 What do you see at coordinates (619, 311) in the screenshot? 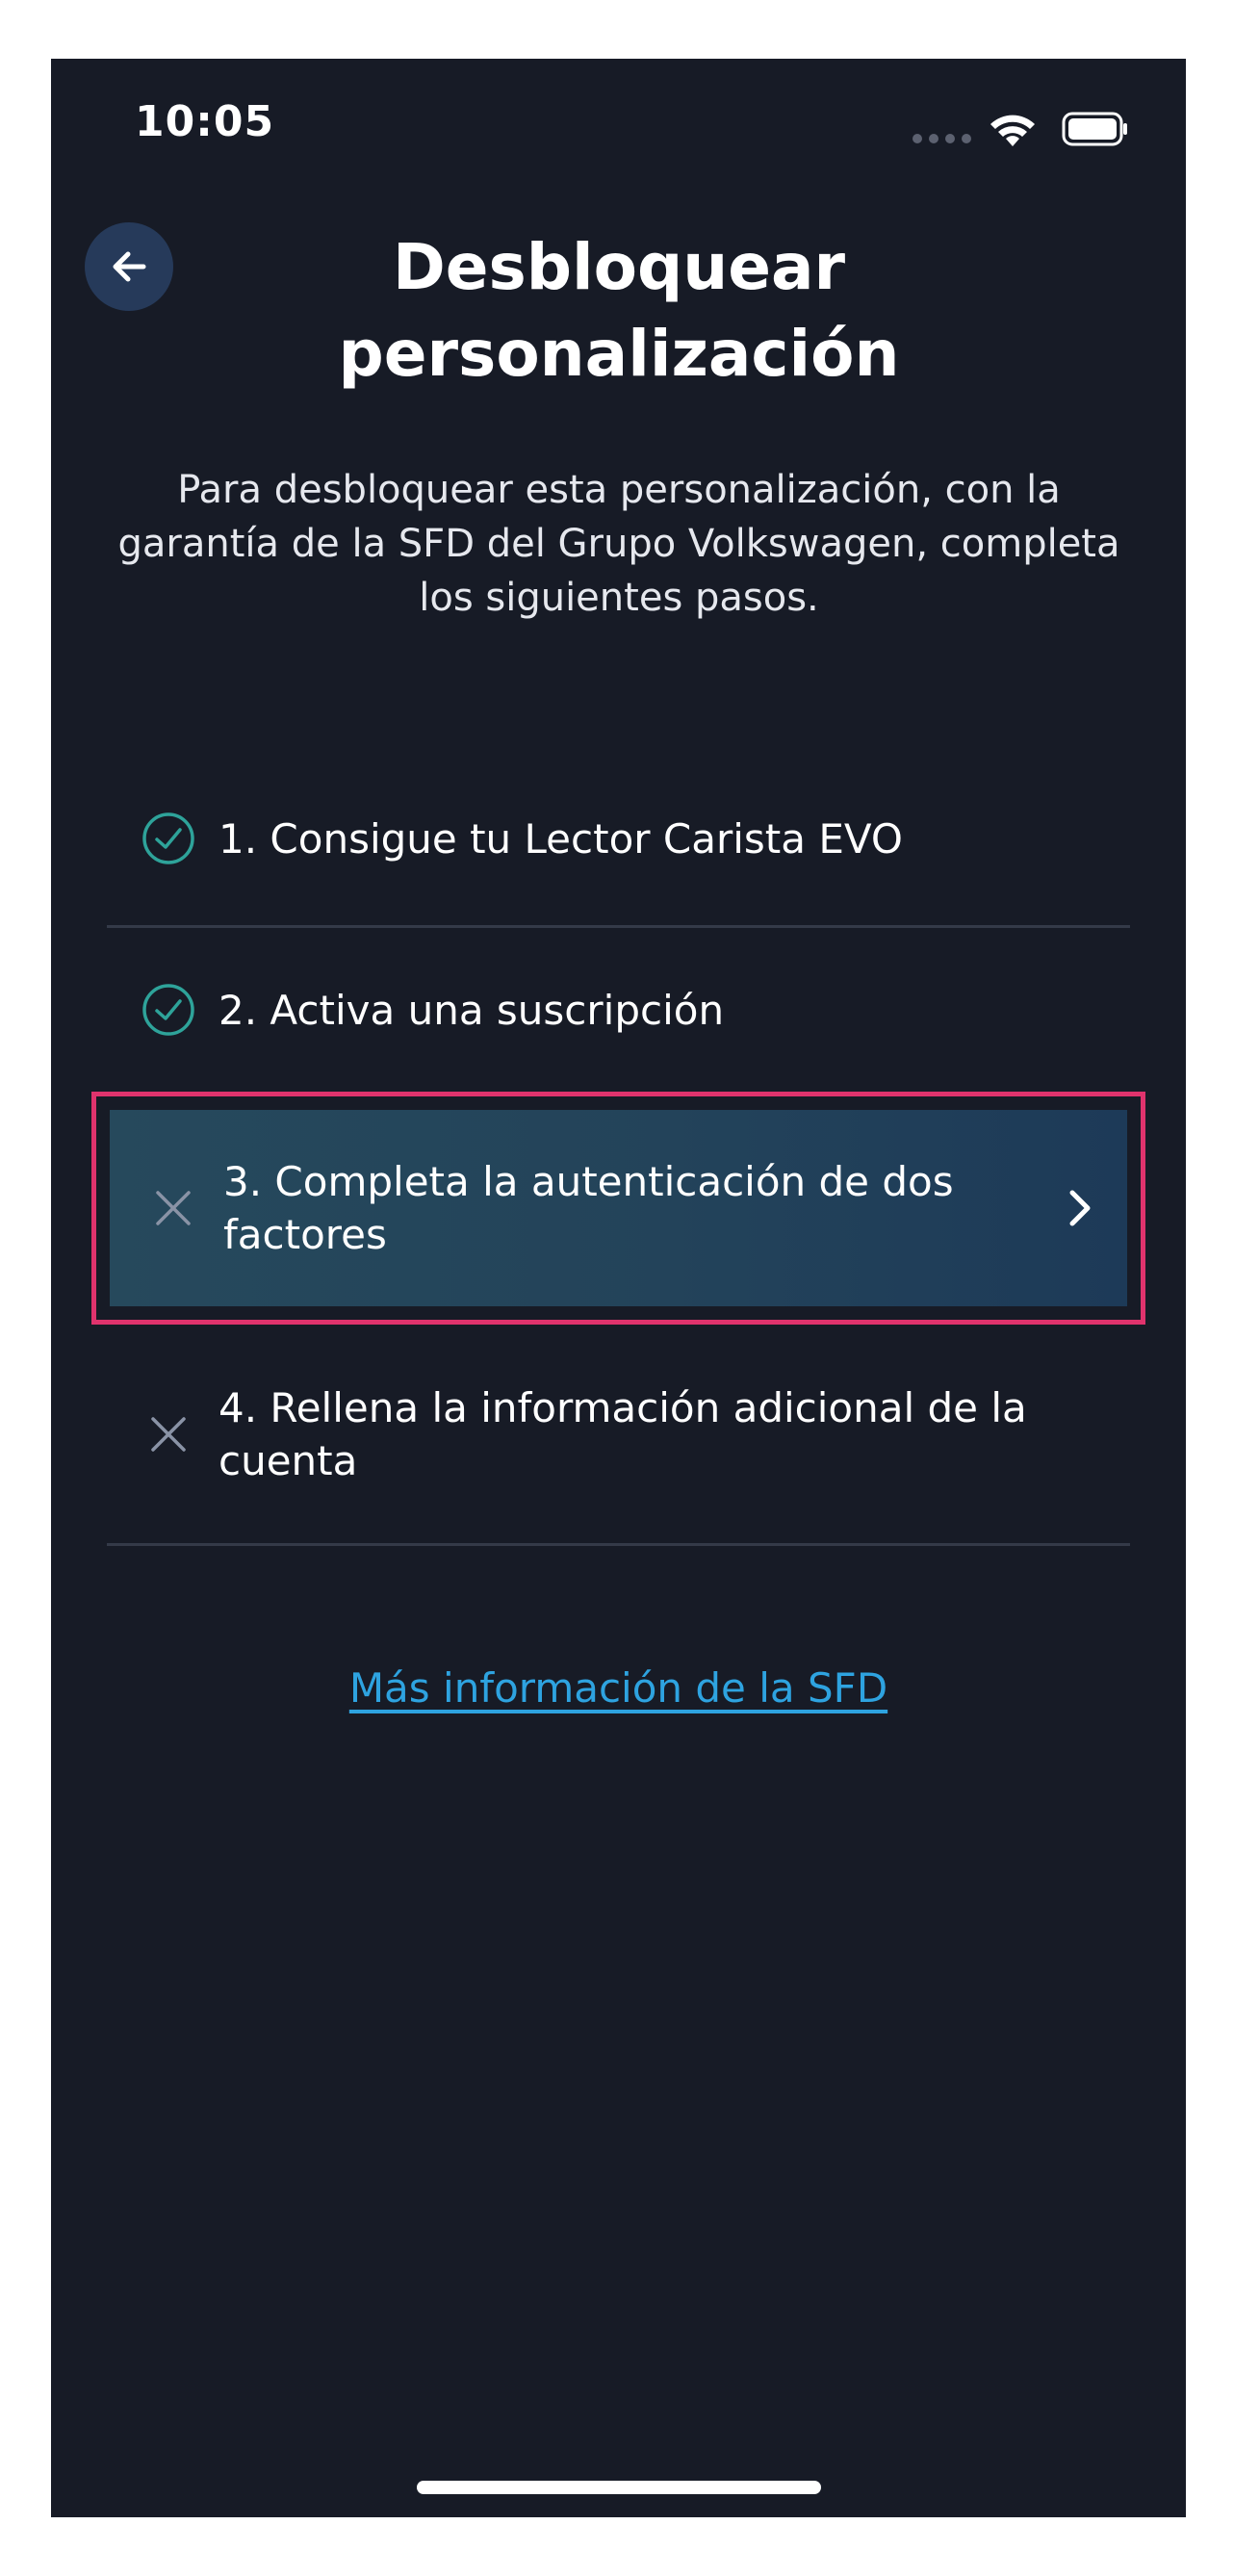
I see `page-title: Desbloquear personalización` at bounding box center [619, 311].